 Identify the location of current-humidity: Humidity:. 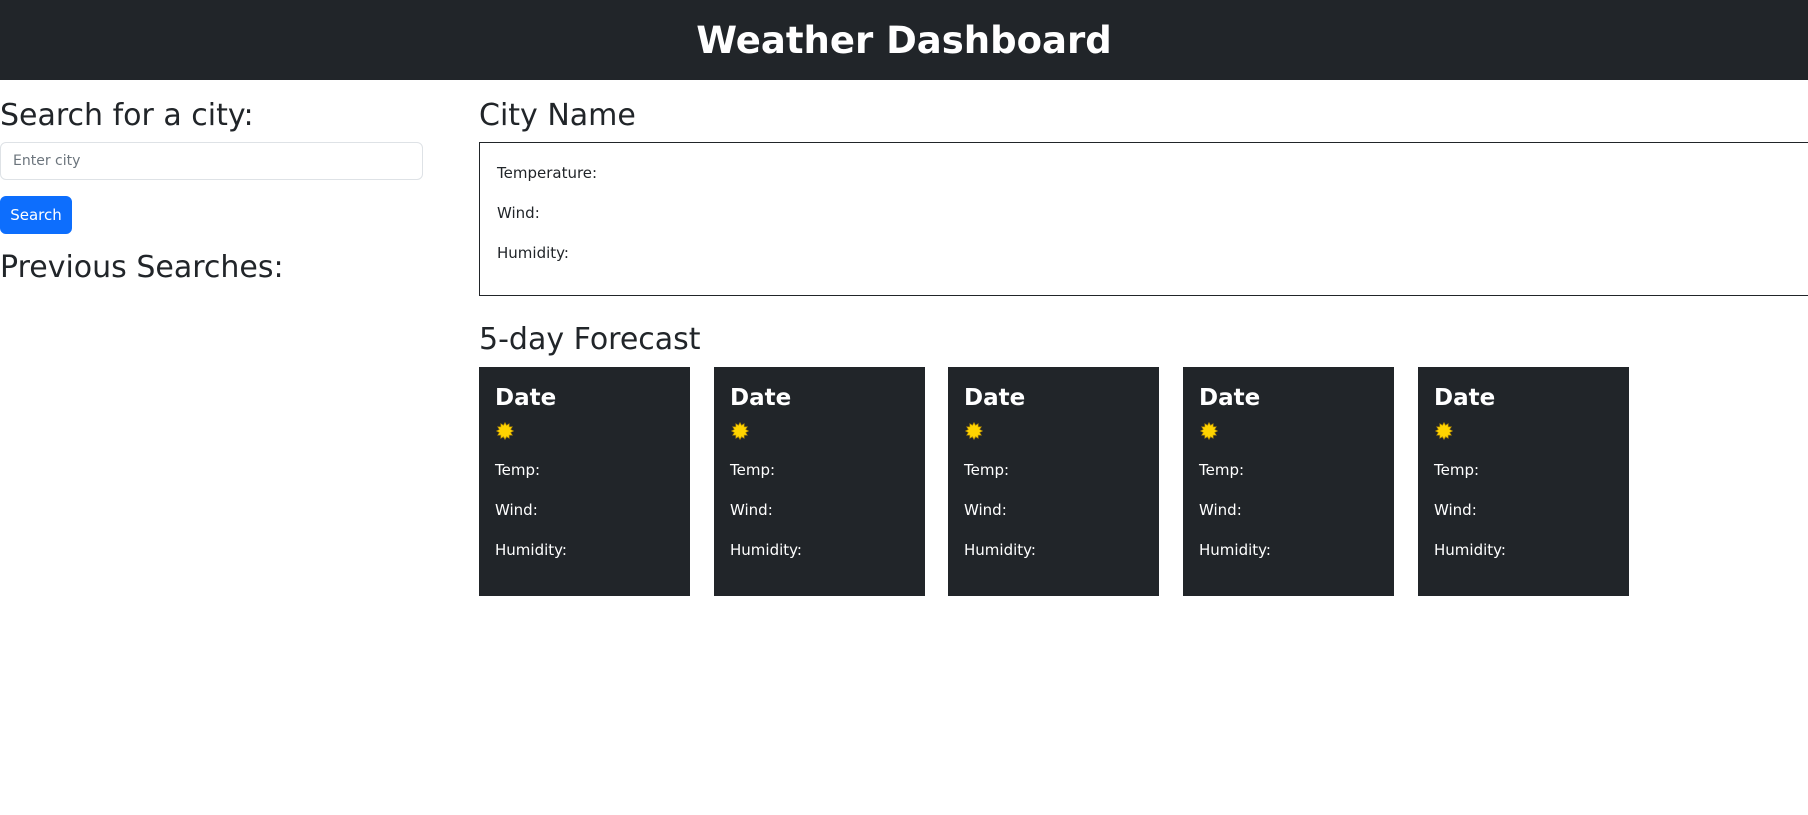
(533, 253).